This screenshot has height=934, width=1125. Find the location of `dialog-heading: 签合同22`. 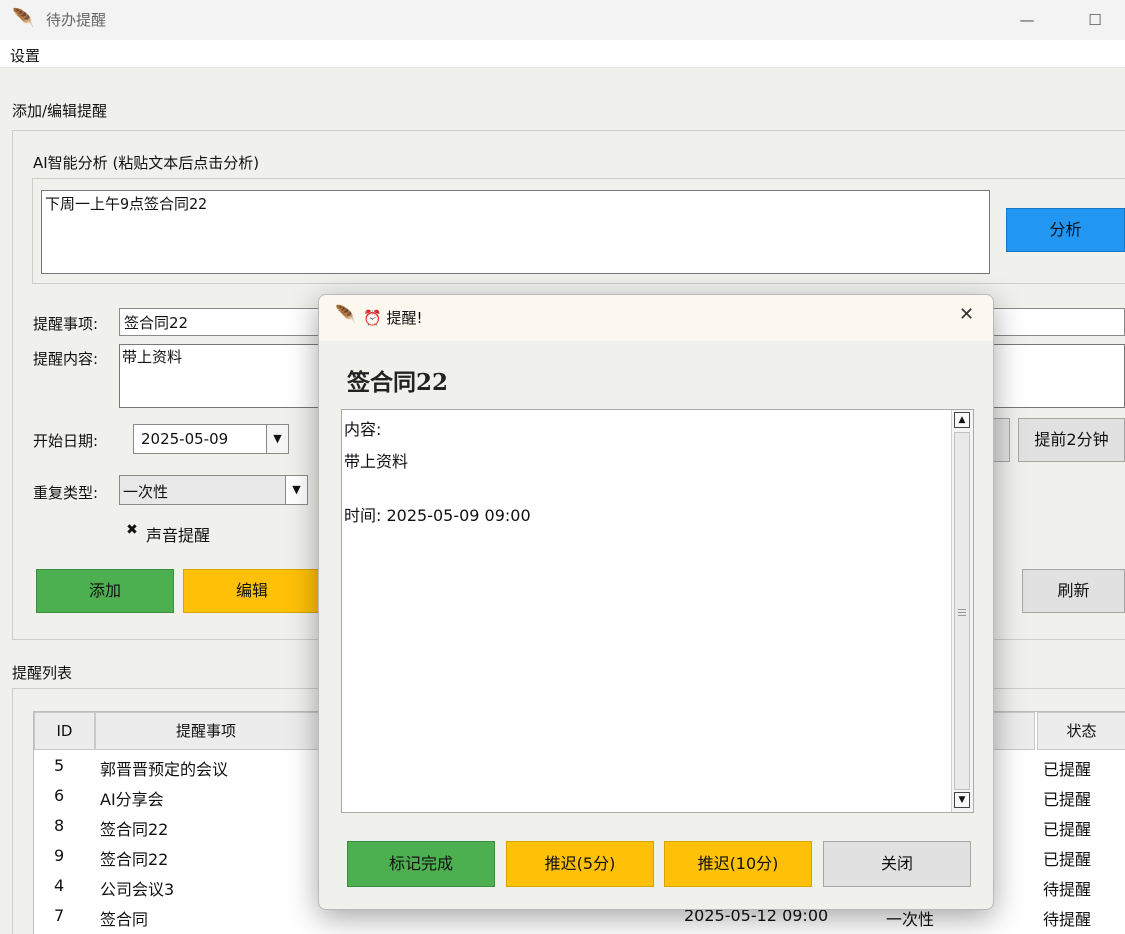

dialog-heading: 签合同22 is located at coordinates (398, 382).